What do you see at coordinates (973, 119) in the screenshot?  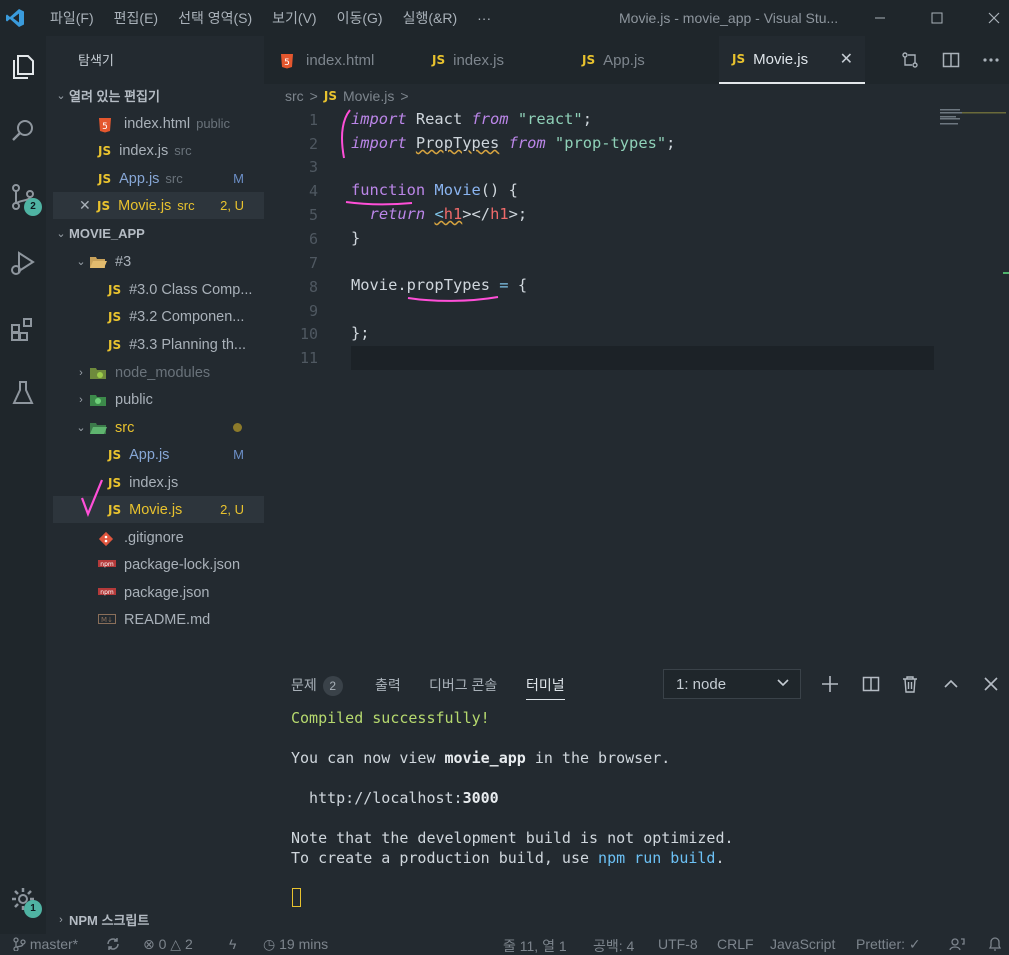 I see `minimap` at bounding box center [973, 119].